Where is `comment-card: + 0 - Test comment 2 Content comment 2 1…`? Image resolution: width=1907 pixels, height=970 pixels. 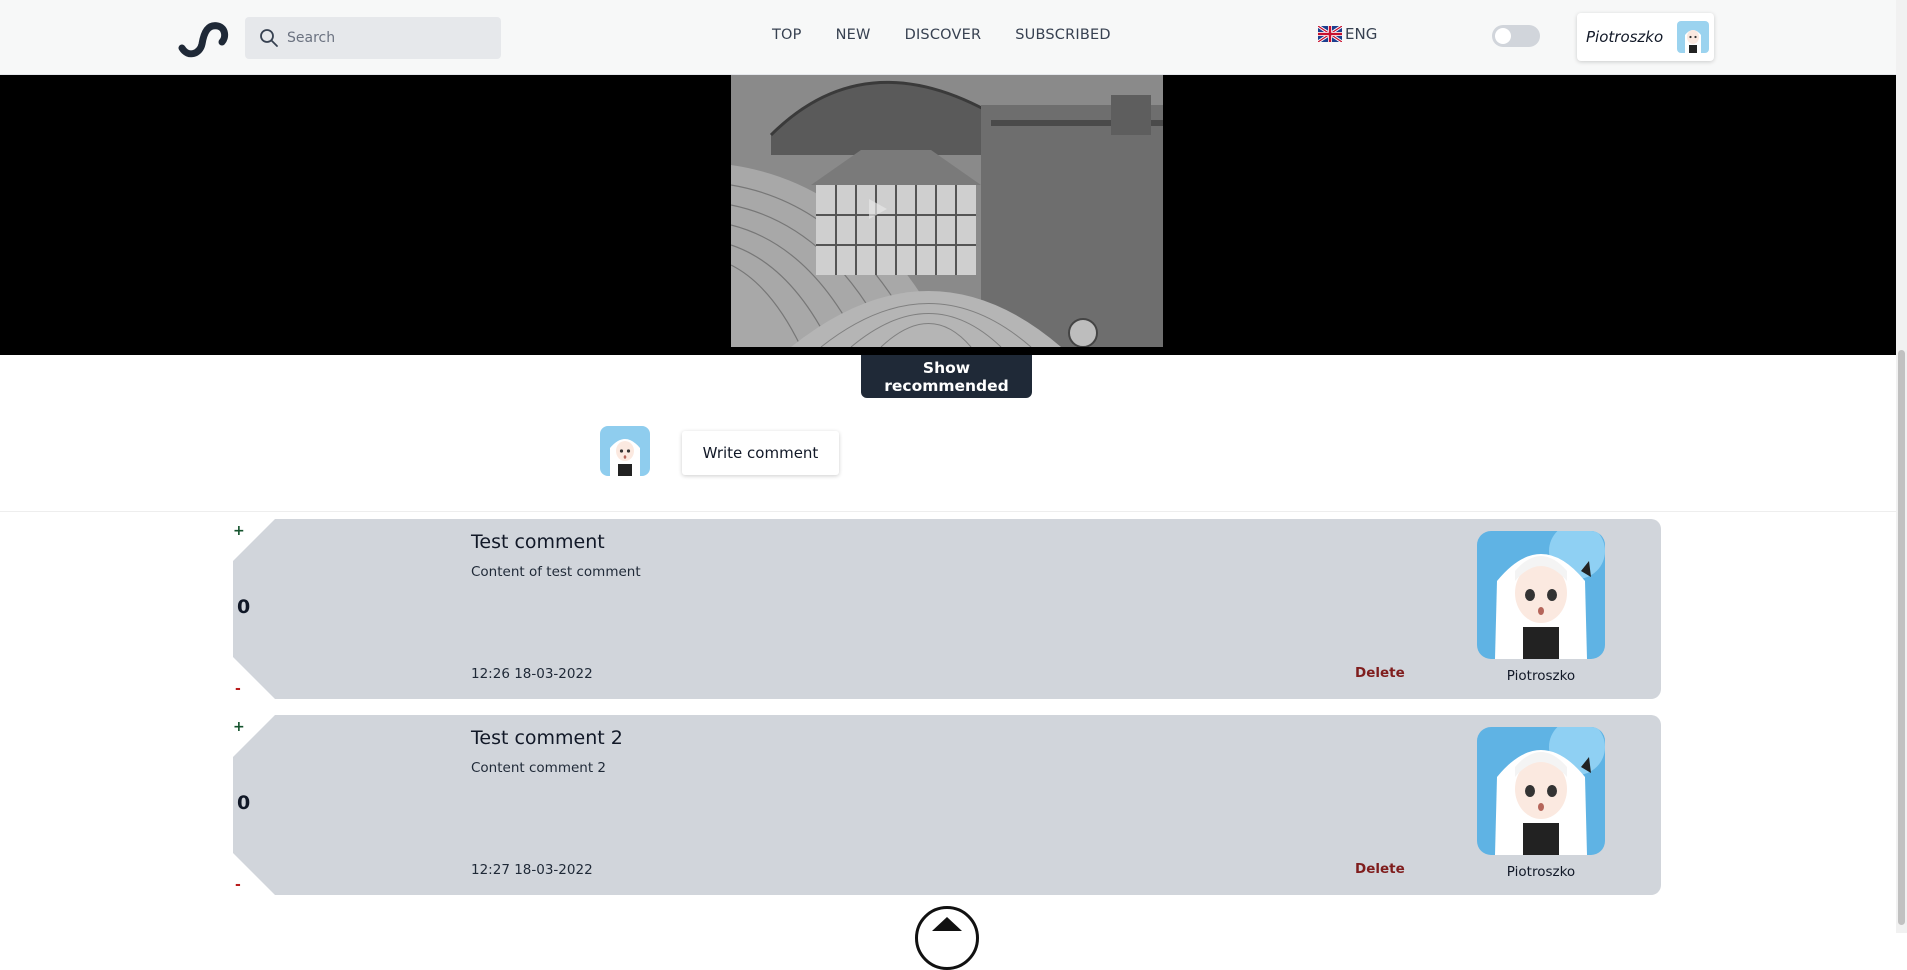 comment-card: + 0 - Test comment 2 Content comment 2 1… is located at coordinates (947, 805).